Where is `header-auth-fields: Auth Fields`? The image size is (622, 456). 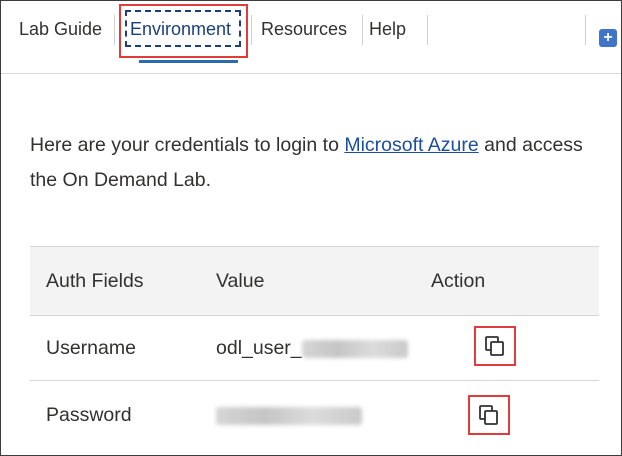
header-auth-fields: Auth Fields is located at coordinates (95, 281).